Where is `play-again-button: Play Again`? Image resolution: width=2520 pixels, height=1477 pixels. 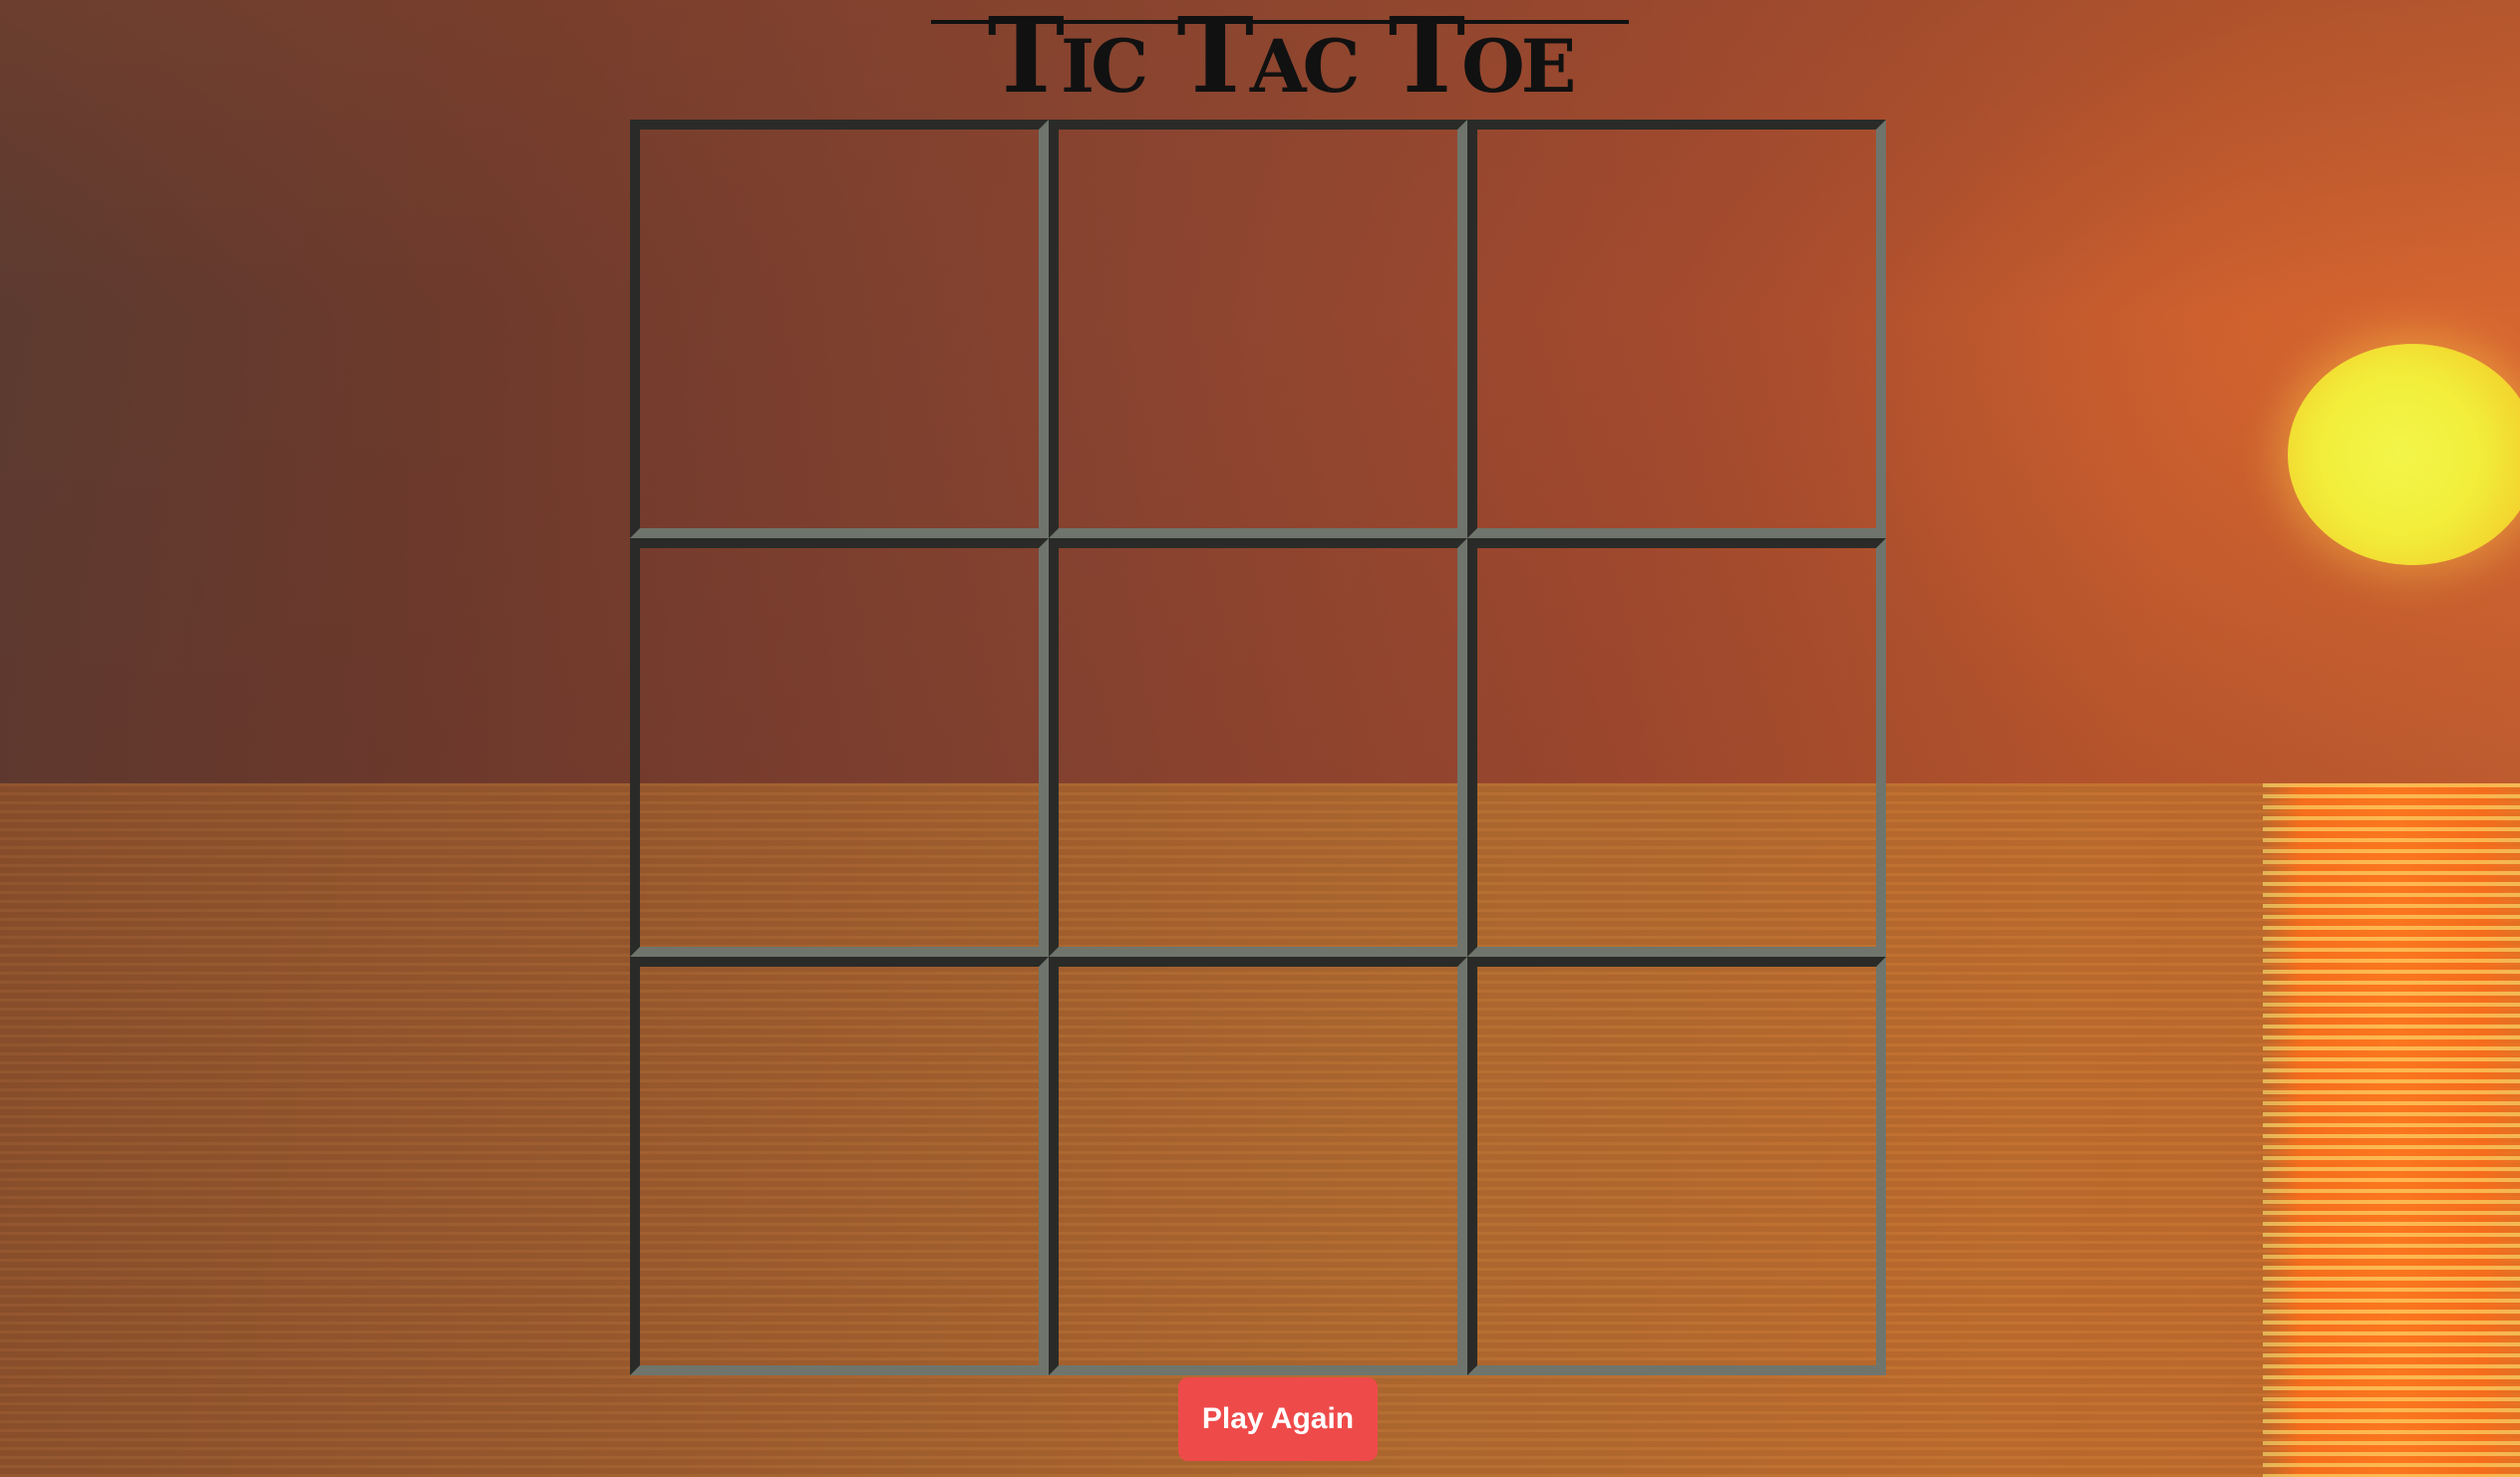
play-again-button: Play Again is located at coordinates (1278, 1419).